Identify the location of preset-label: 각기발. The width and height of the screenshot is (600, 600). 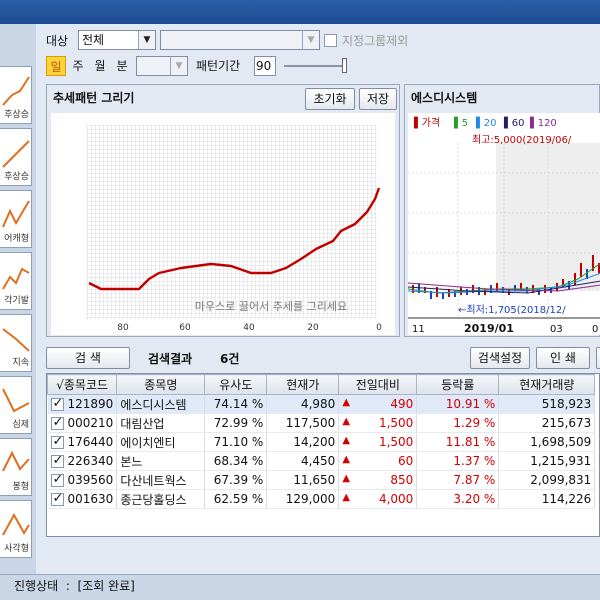
(16, 301).